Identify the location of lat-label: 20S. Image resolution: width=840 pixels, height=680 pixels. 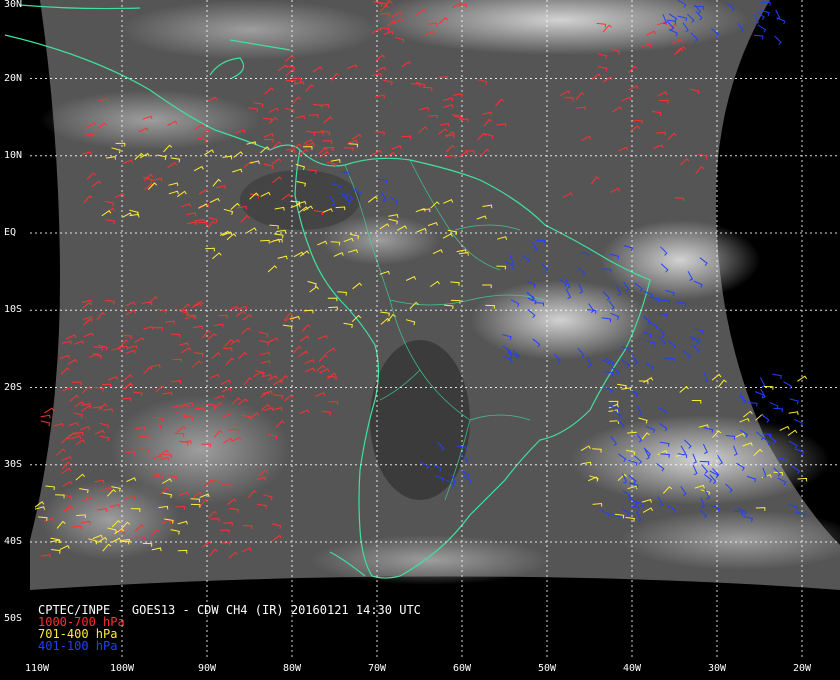
(13, 387).